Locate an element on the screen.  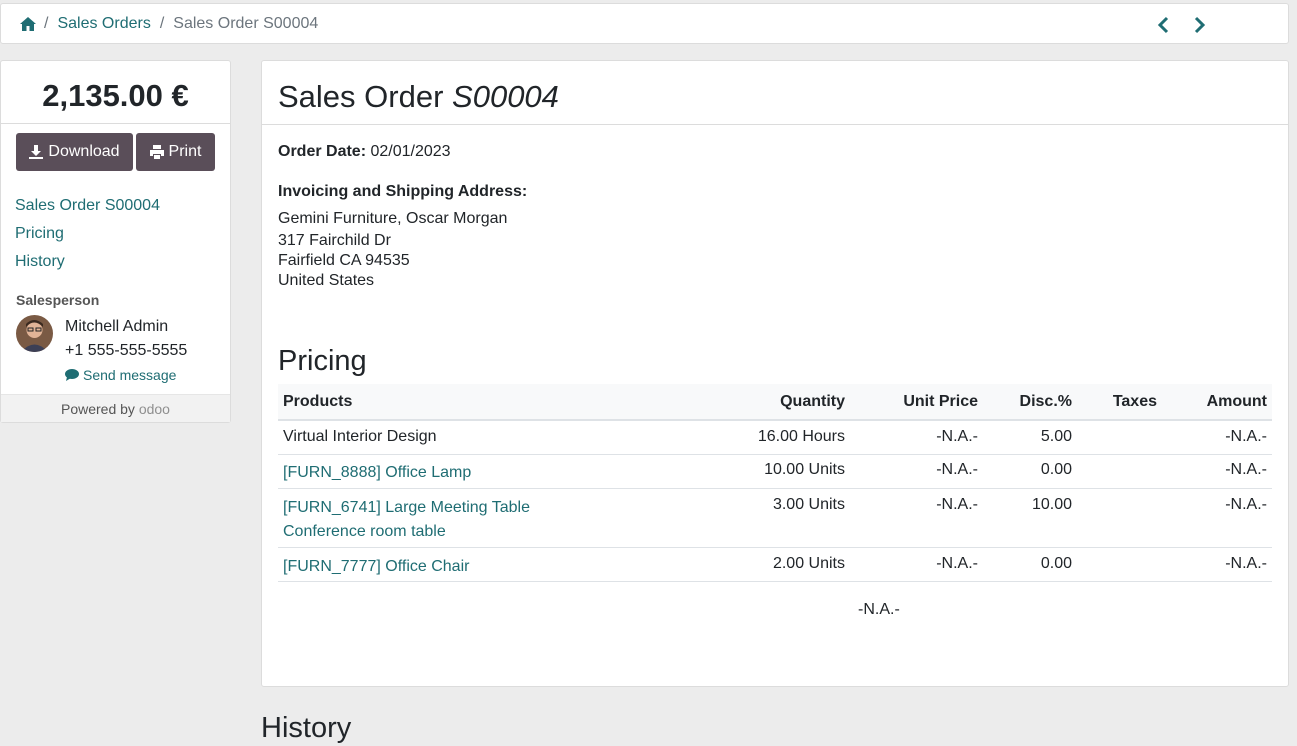
col-discount: Disc.% is located at coordinates (1030, 402).